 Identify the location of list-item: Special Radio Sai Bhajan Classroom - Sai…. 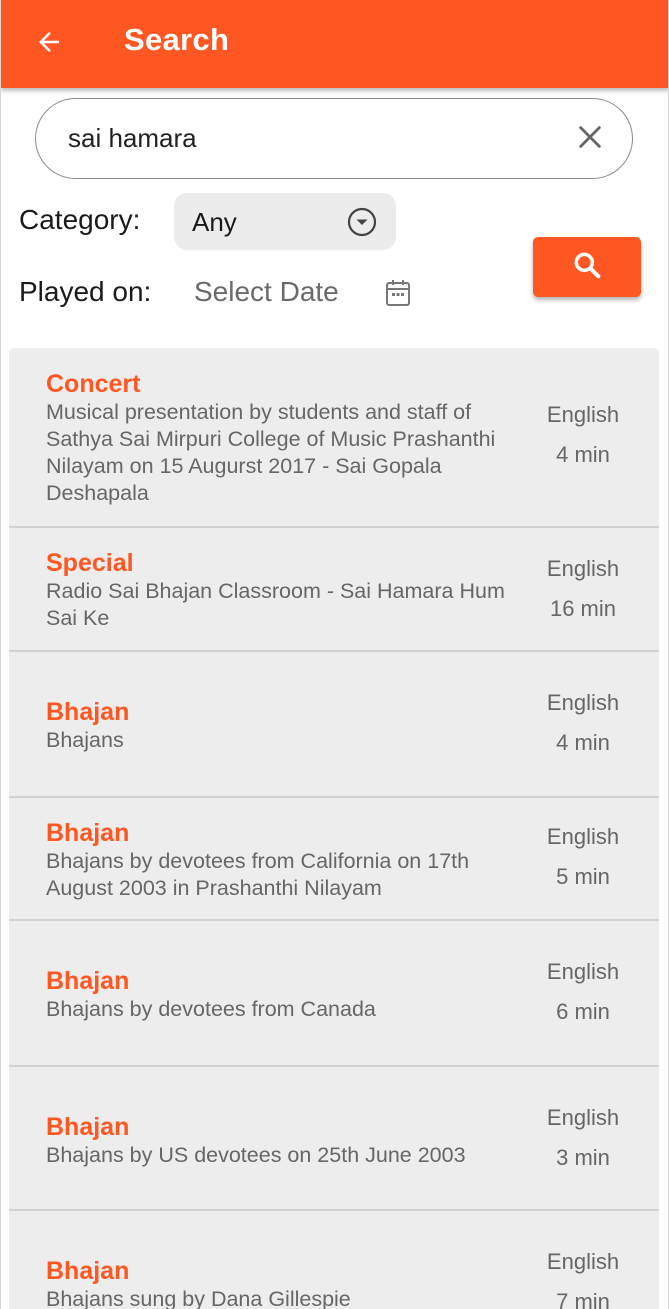
(334, 590).